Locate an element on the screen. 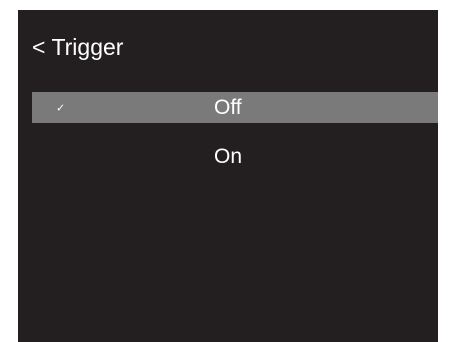 The width and height of the screenshot is (450, 342). option-on: On is located at coordinates (235, 156).